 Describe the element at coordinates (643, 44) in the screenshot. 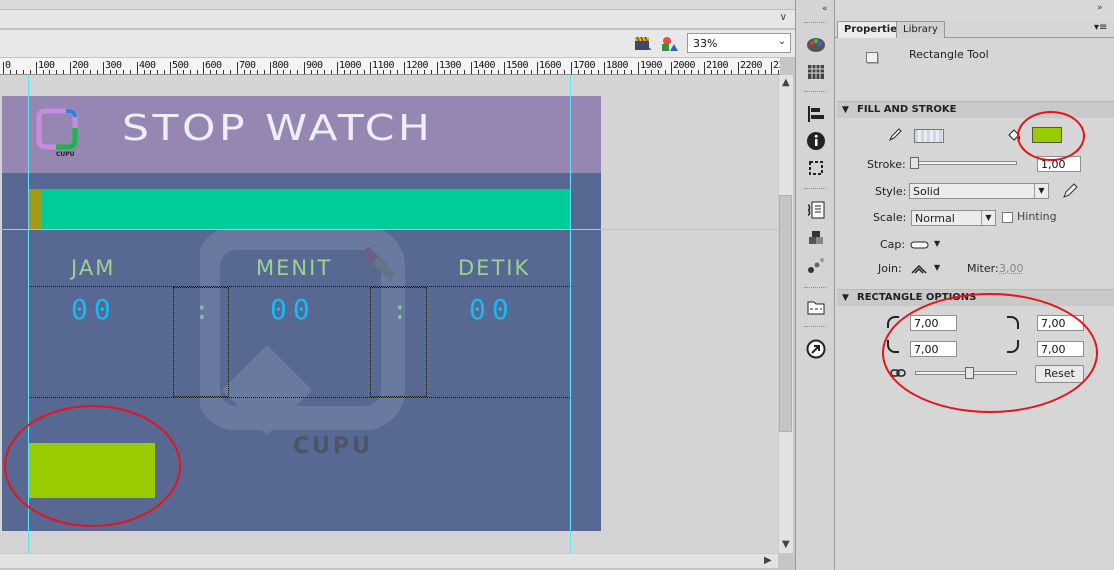

I see `edit-scene-icon` at that location.